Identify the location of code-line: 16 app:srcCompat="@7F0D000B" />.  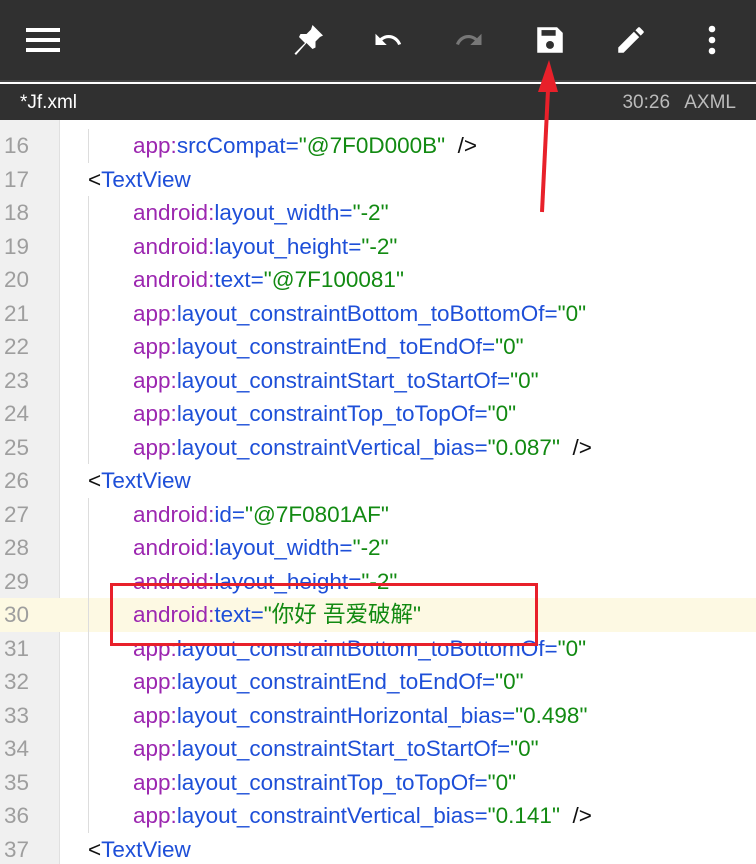
(378, 146).